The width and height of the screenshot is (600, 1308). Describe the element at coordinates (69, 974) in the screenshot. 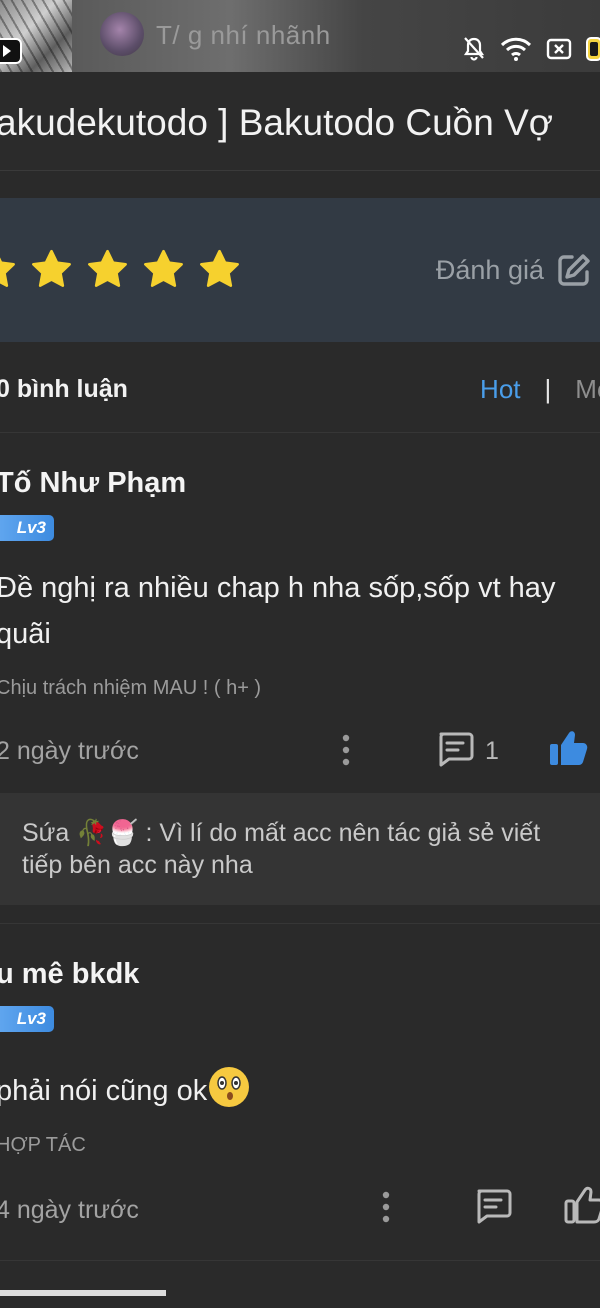

I see `comment-username: u mê bkdk` at that location.